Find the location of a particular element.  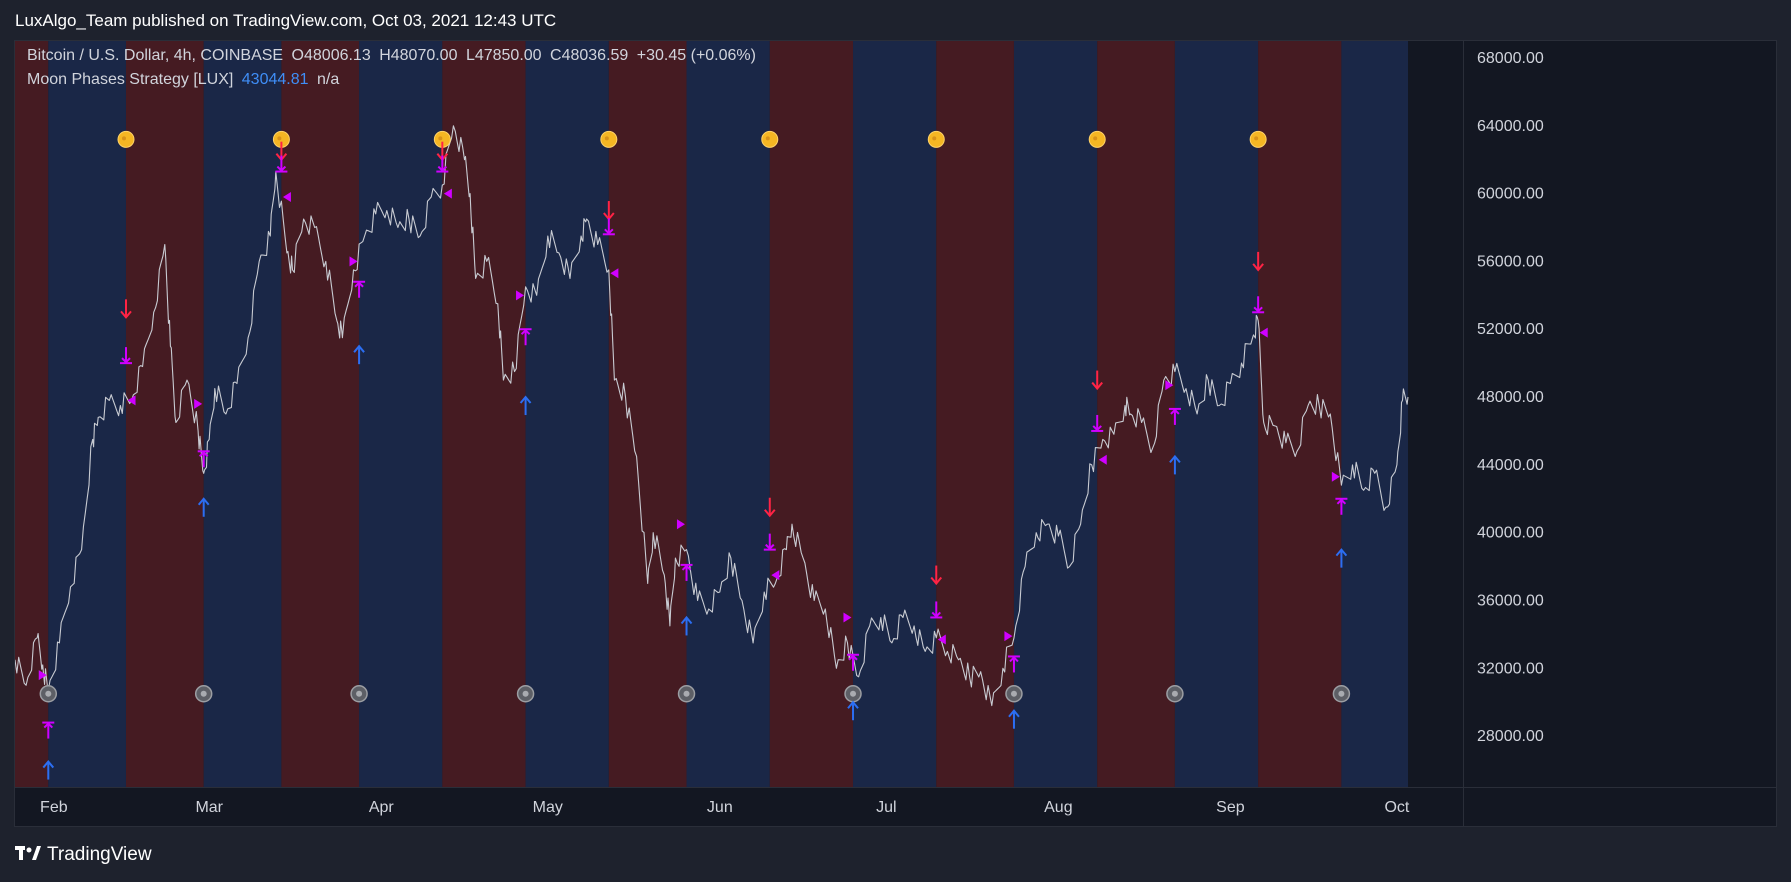

time-tick-label: May is located at coordinates (548, 807).